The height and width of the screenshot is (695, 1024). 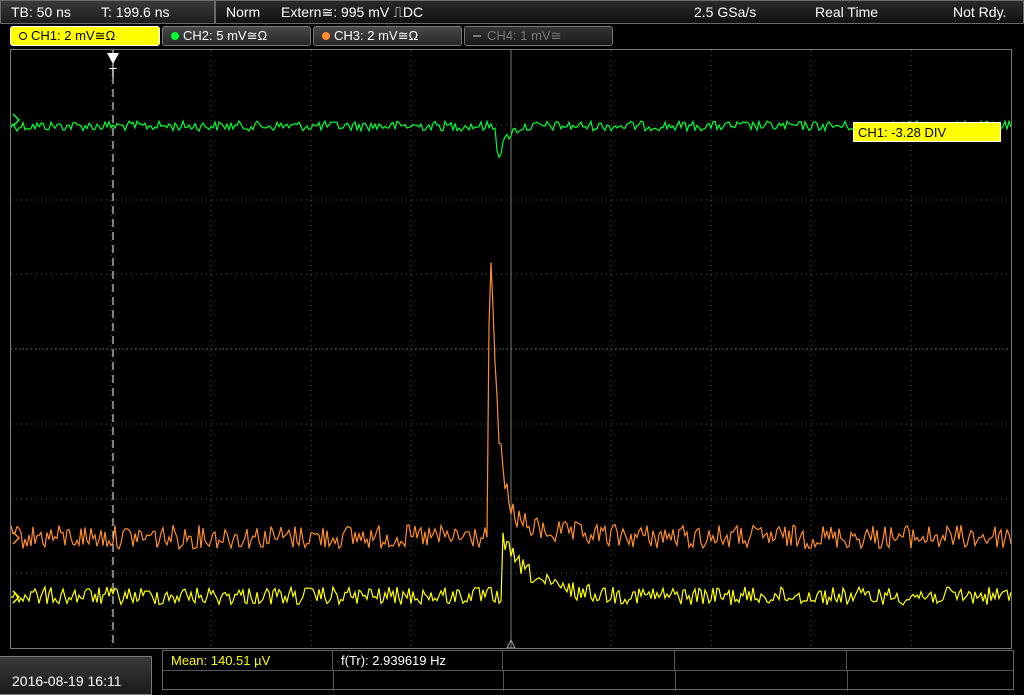 What do you see at coordinates (927, 132) in the screenshot?
I see `ch1-offset-readout: CH1: -3.28 DIV` at bounding box center [927, 132].